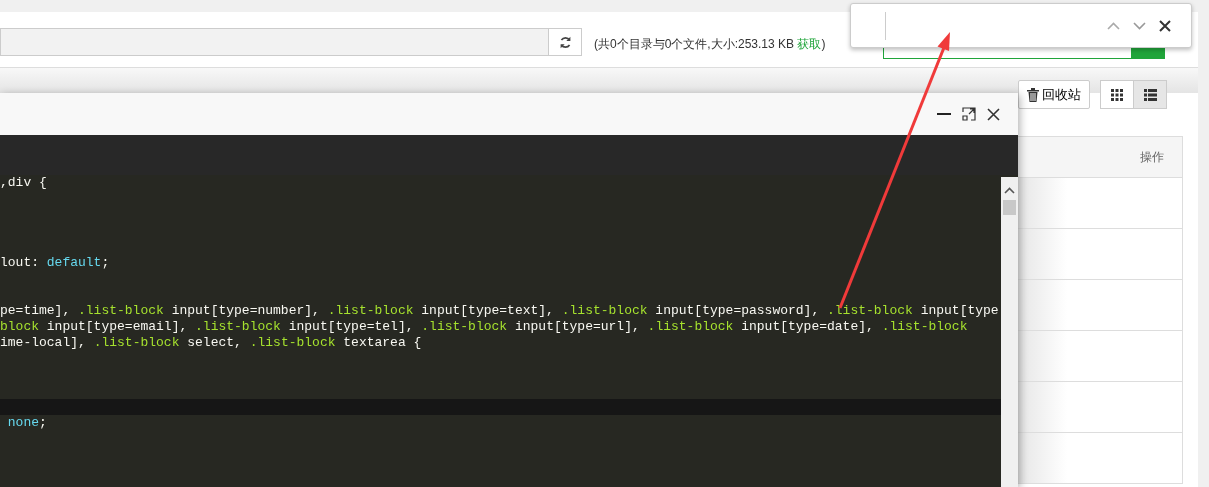 The width and height of the screenshot is (1209, 487). Describe the element at coordinates (1152, 157) in the screenshot. I see `column-header: 操作` at that location.